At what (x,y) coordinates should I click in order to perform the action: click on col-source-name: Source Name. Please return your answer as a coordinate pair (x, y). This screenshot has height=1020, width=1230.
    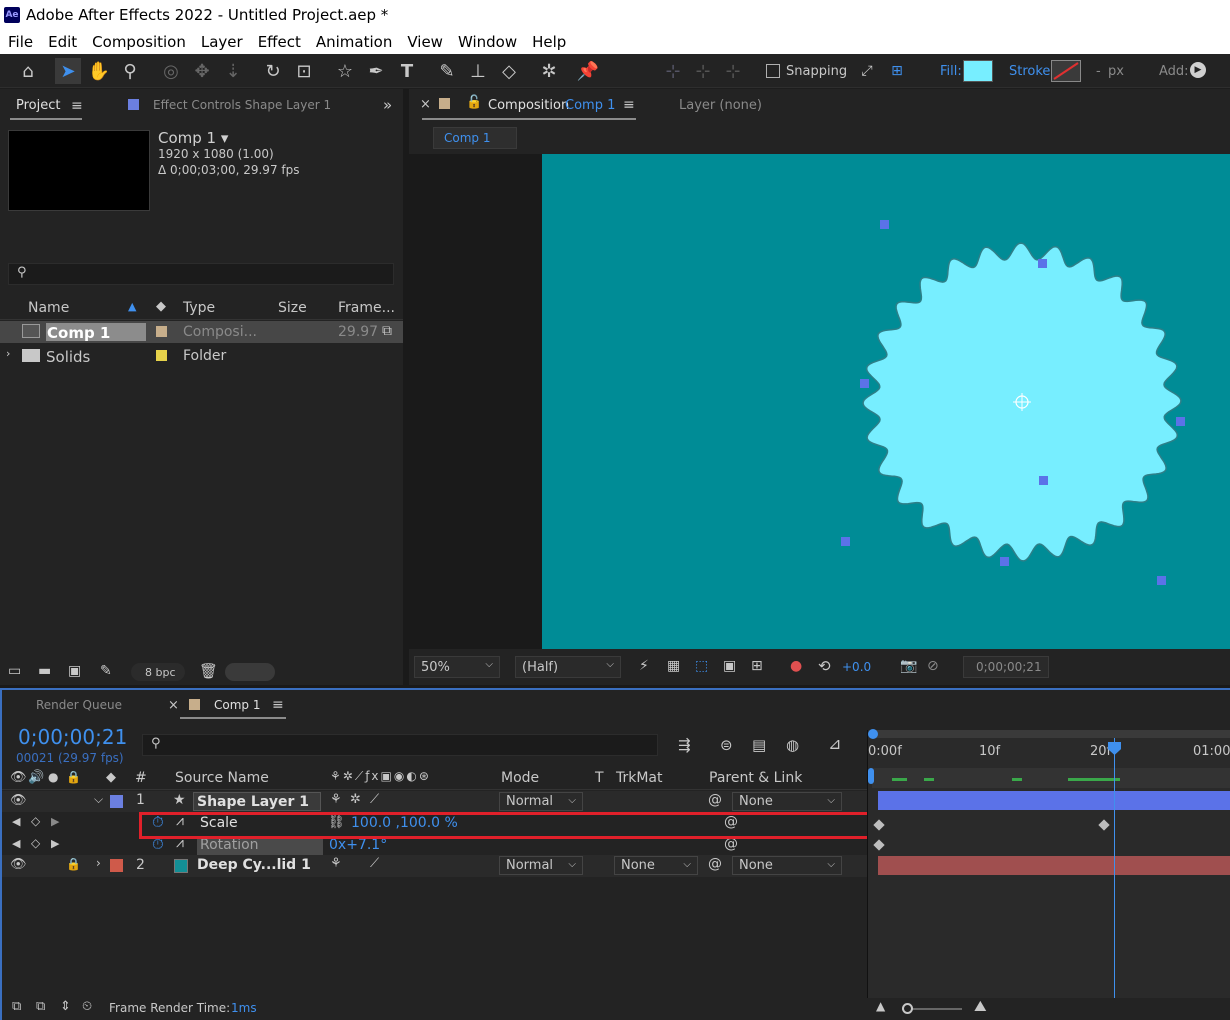
    Looking at the image, I should click on (222, 778).